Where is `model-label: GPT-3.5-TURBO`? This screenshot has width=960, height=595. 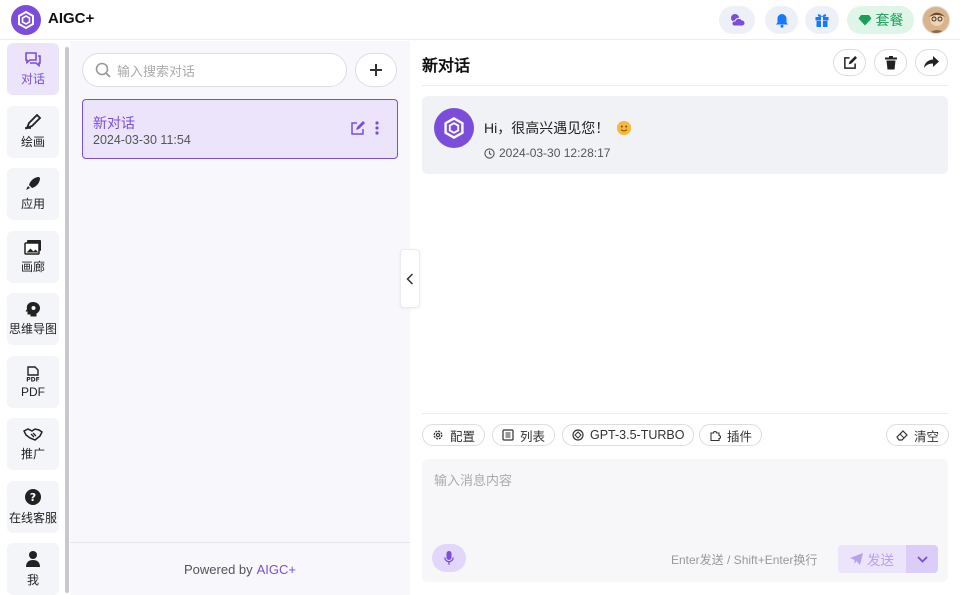 model-label: GPT-3.5-TURBO is located at coordinates (637, 435).